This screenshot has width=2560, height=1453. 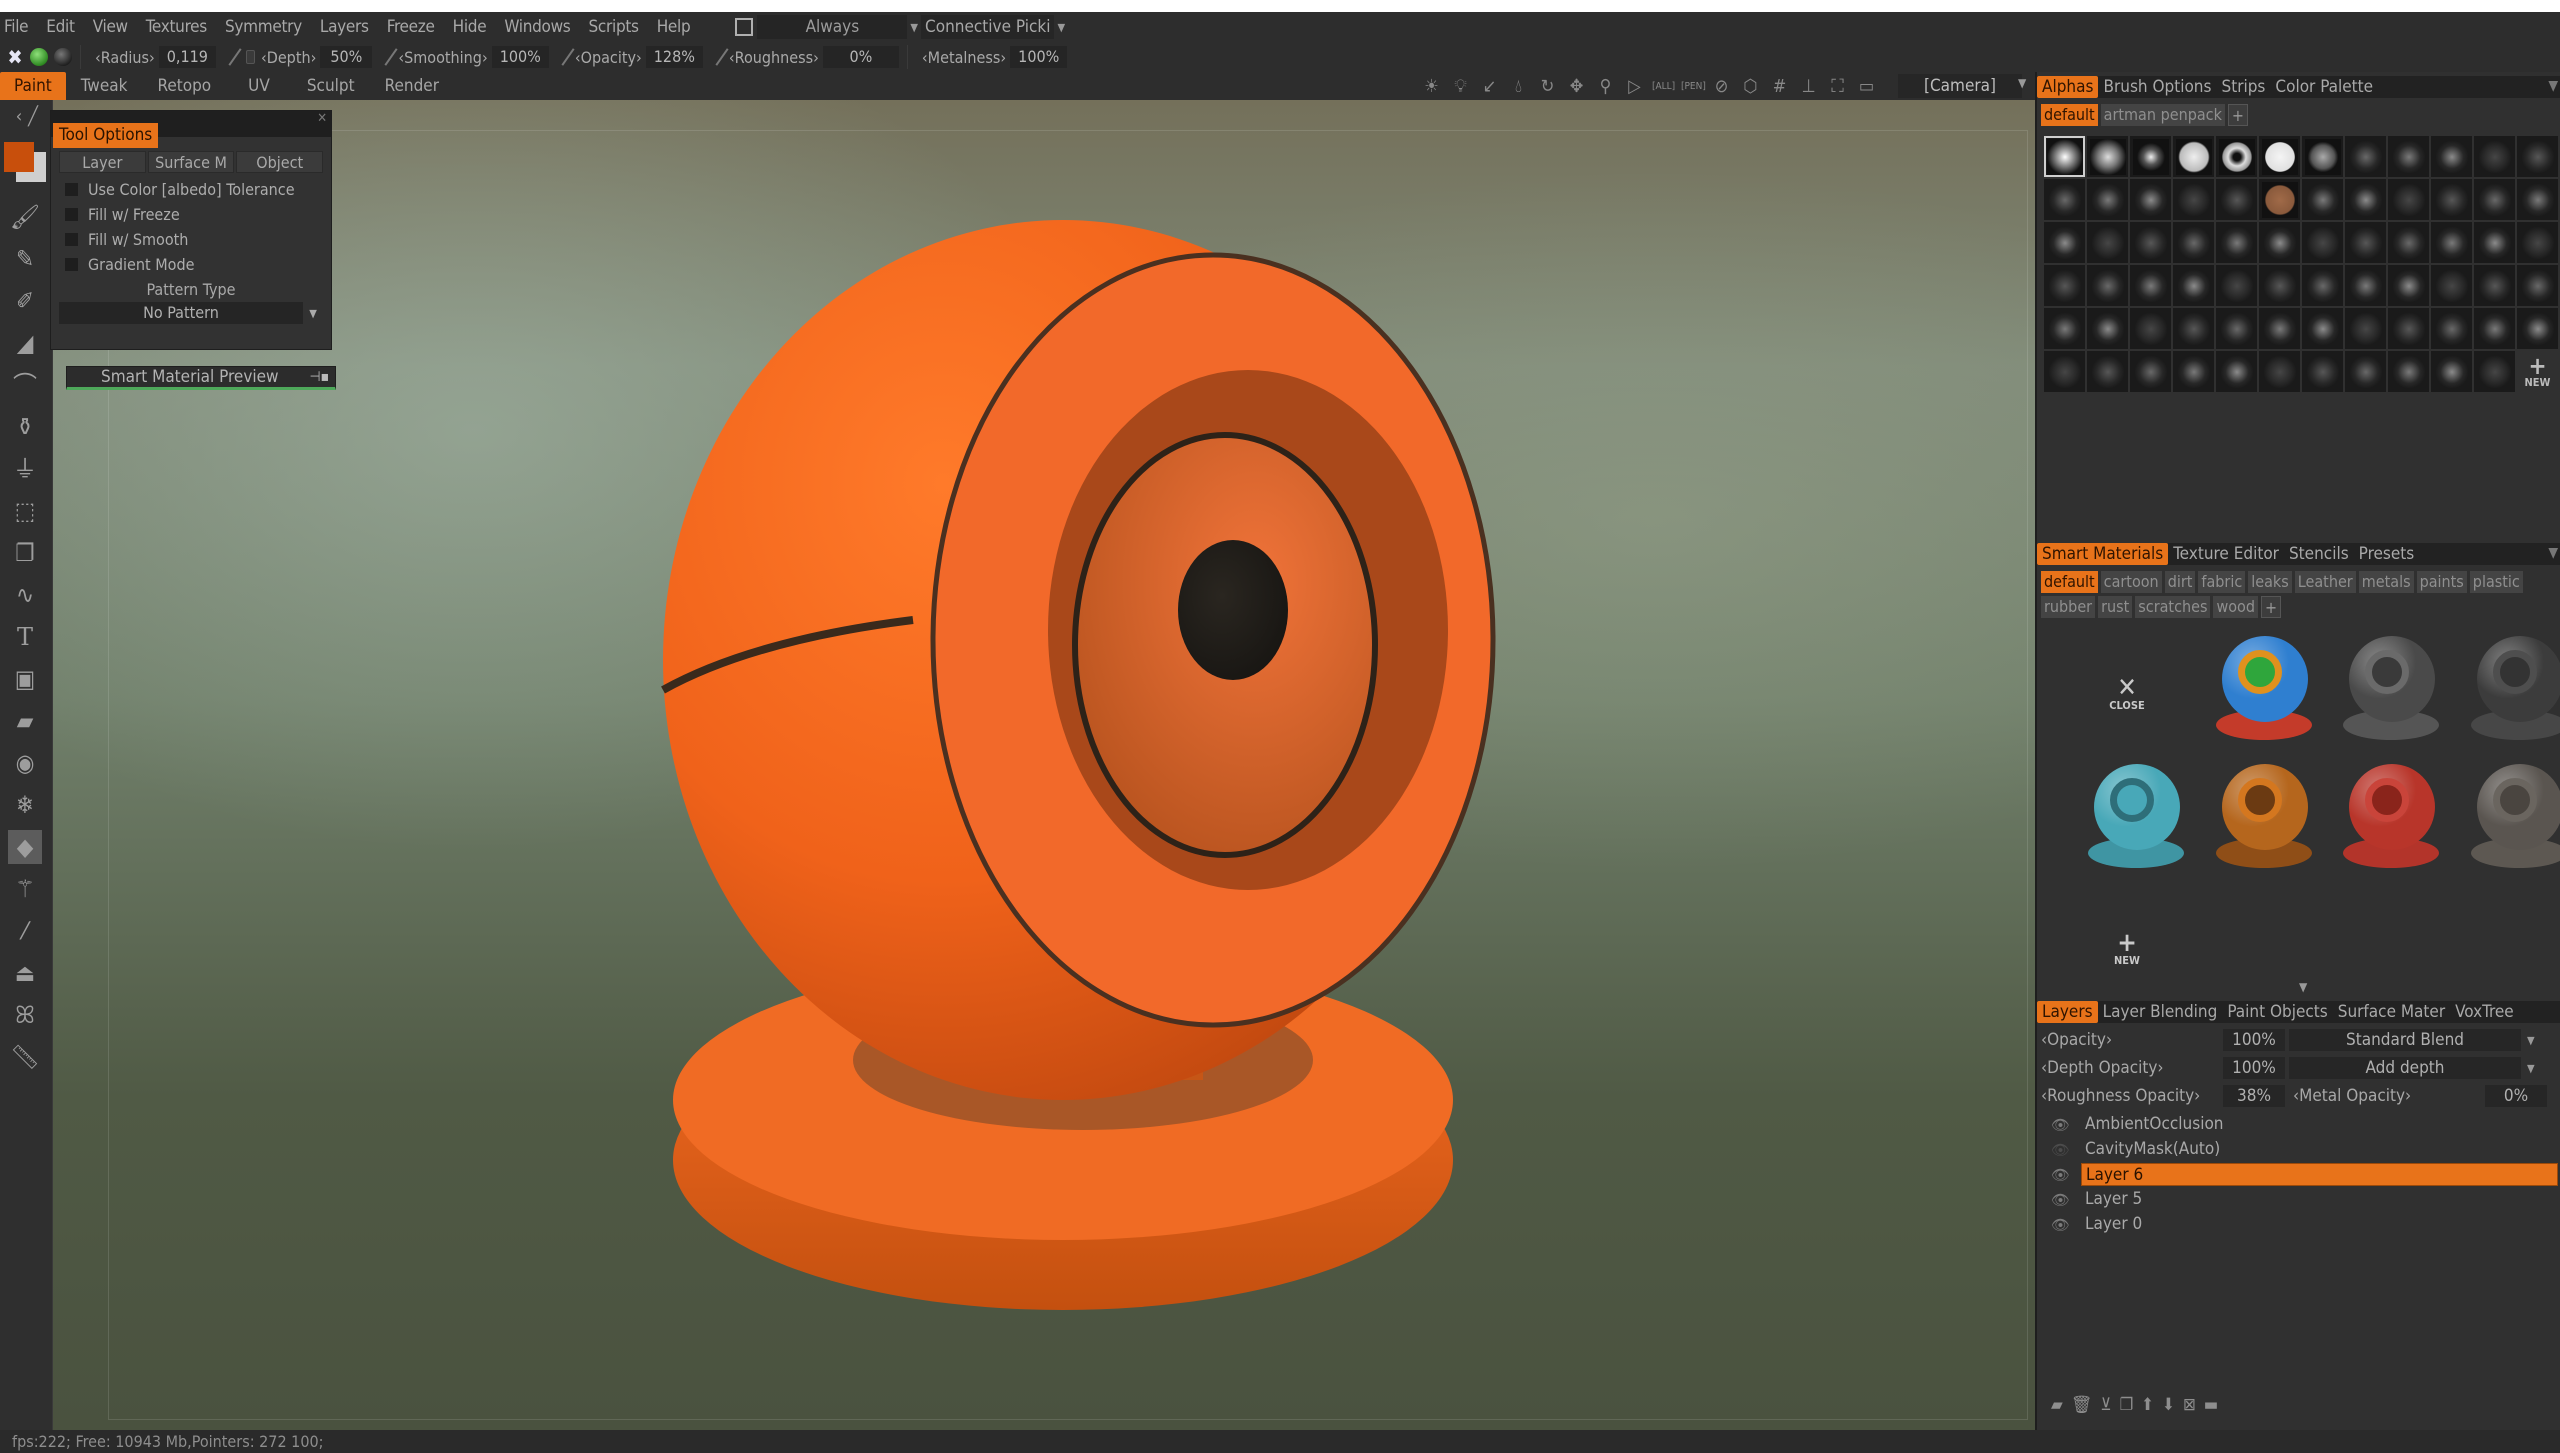 What do you see at coordinates (2157, 87) in the screenshot?
I see `tab-brush-options: Brush Options` at bounding box center [2157, 87].